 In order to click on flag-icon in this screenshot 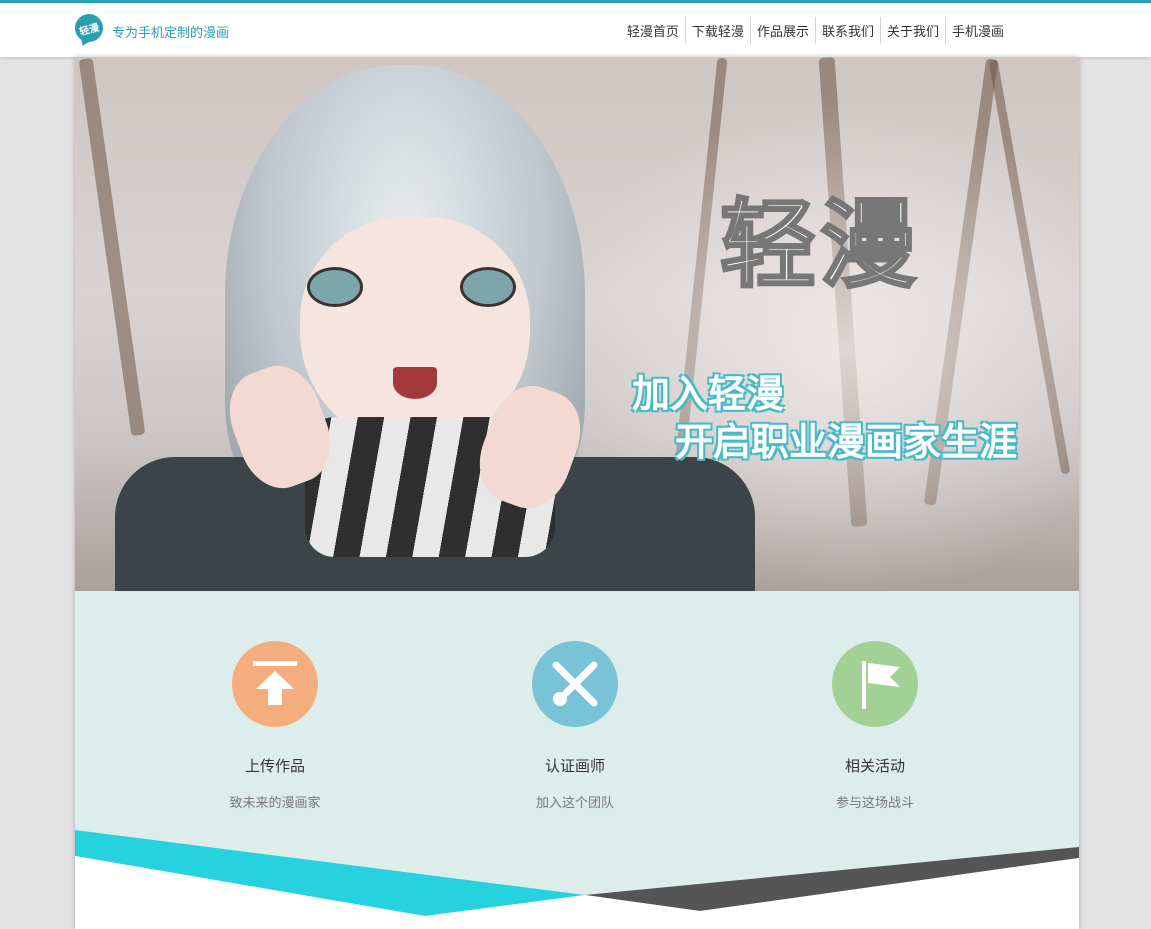, I will do `click(875, 684)`.